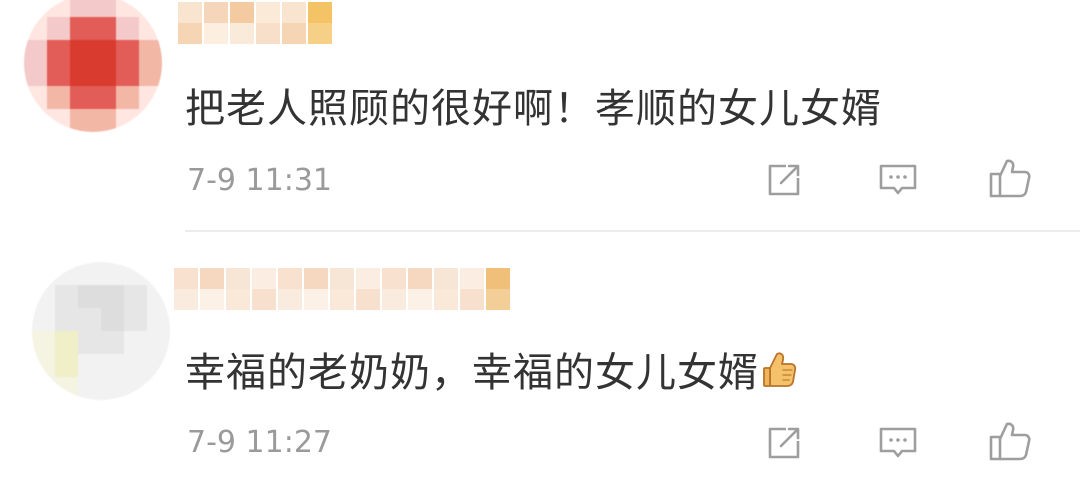 The height and width of the screenshot is (487, 1080). I want to click on comment-text: 把老人照顾的很好啊！孝顺的女儿女婿, so click(533, 105).